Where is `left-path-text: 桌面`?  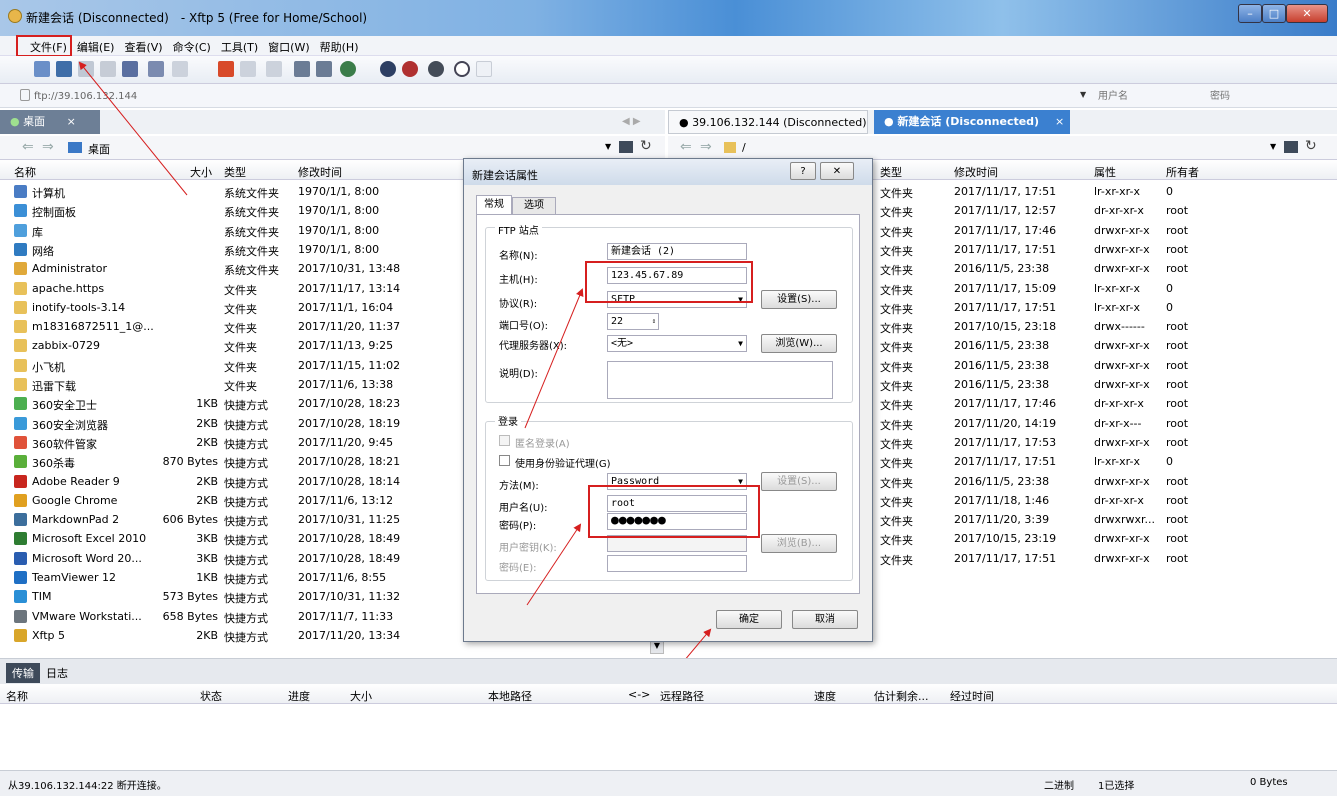 left-path-text: 桌面 is located at coordinates (99, 149).